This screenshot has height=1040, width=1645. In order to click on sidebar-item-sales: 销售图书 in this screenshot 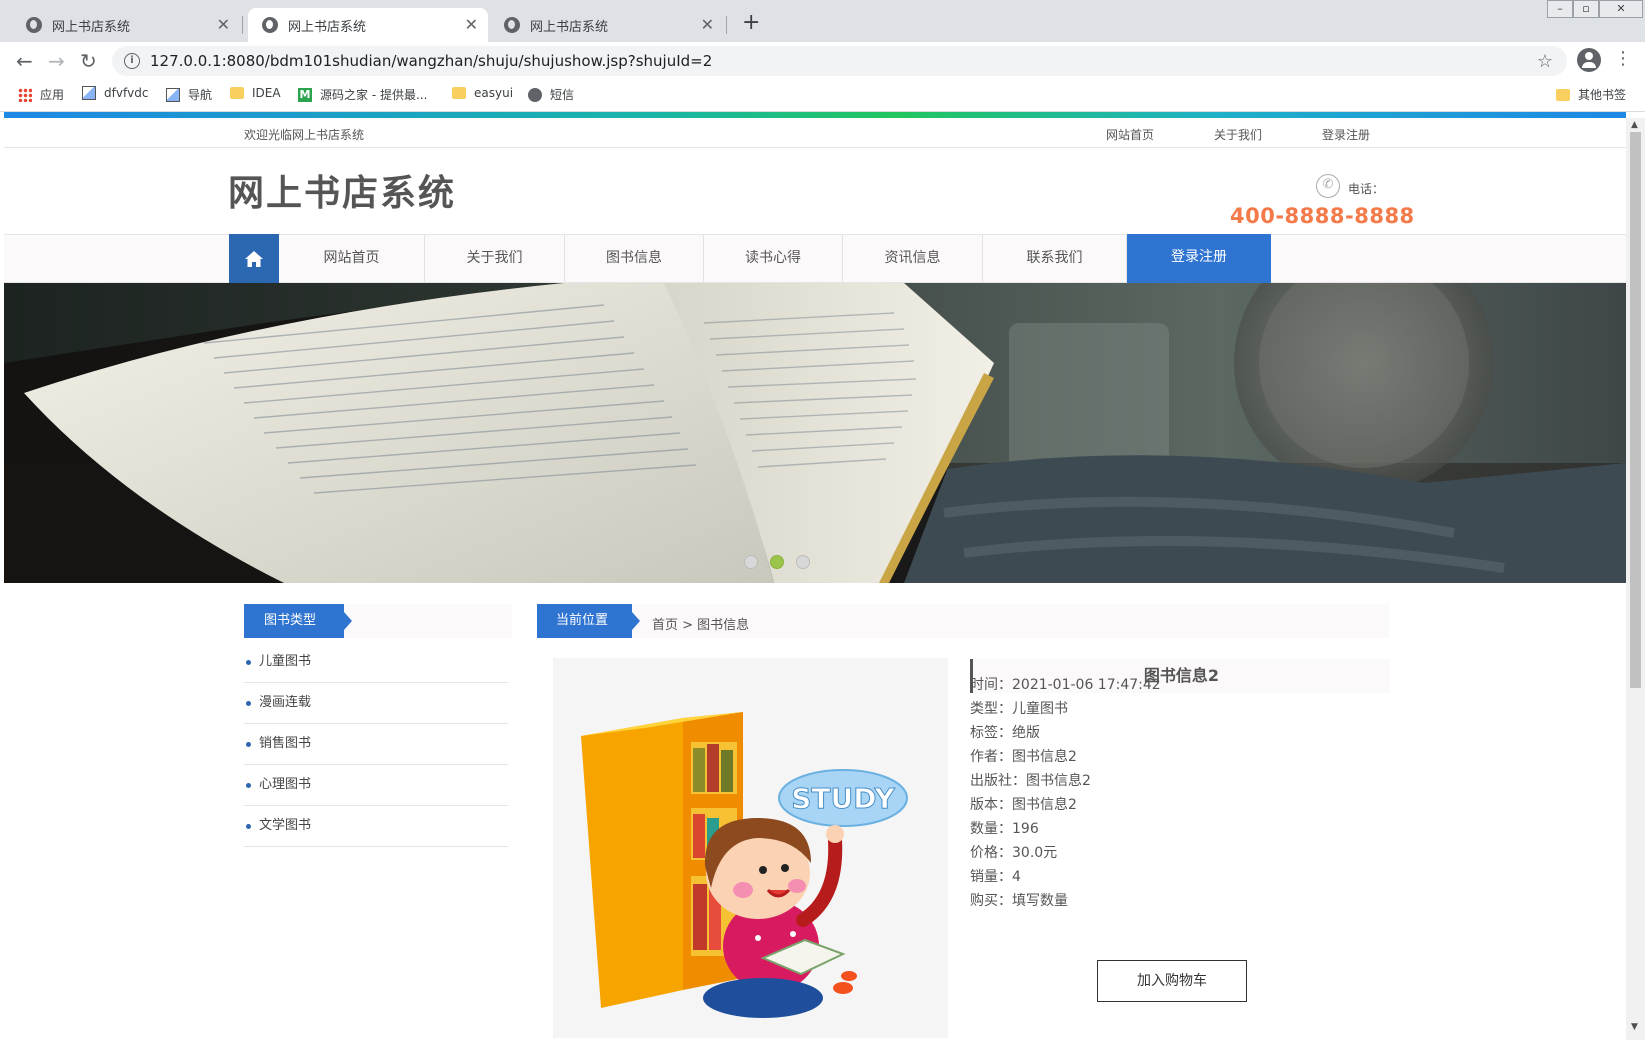, I will do `click(376, 744)`.